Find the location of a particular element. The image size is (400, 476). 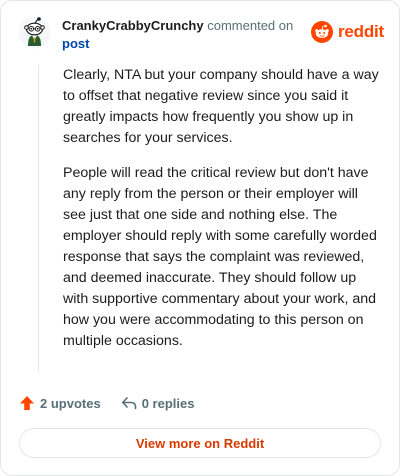

avatar is located at coordinates (34, 32).